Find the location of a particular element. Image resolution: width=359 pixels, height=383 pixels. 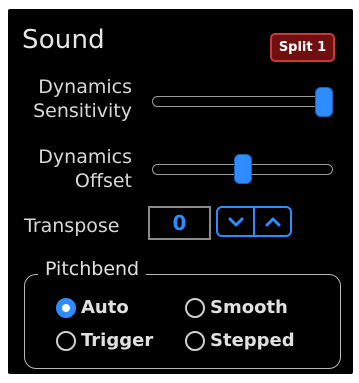

dynamics-sensitivity-label: Dynamics Sensitivity is located at coordinates (74, 99).